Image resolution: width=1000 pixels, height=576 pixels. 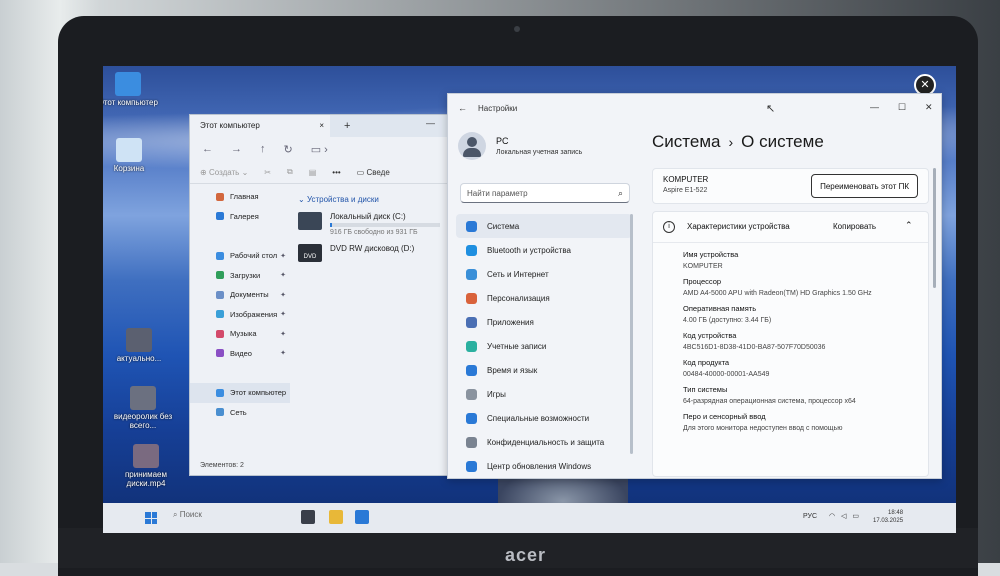 I want to click on file-explorer-icon, so click(x=336, y=517).